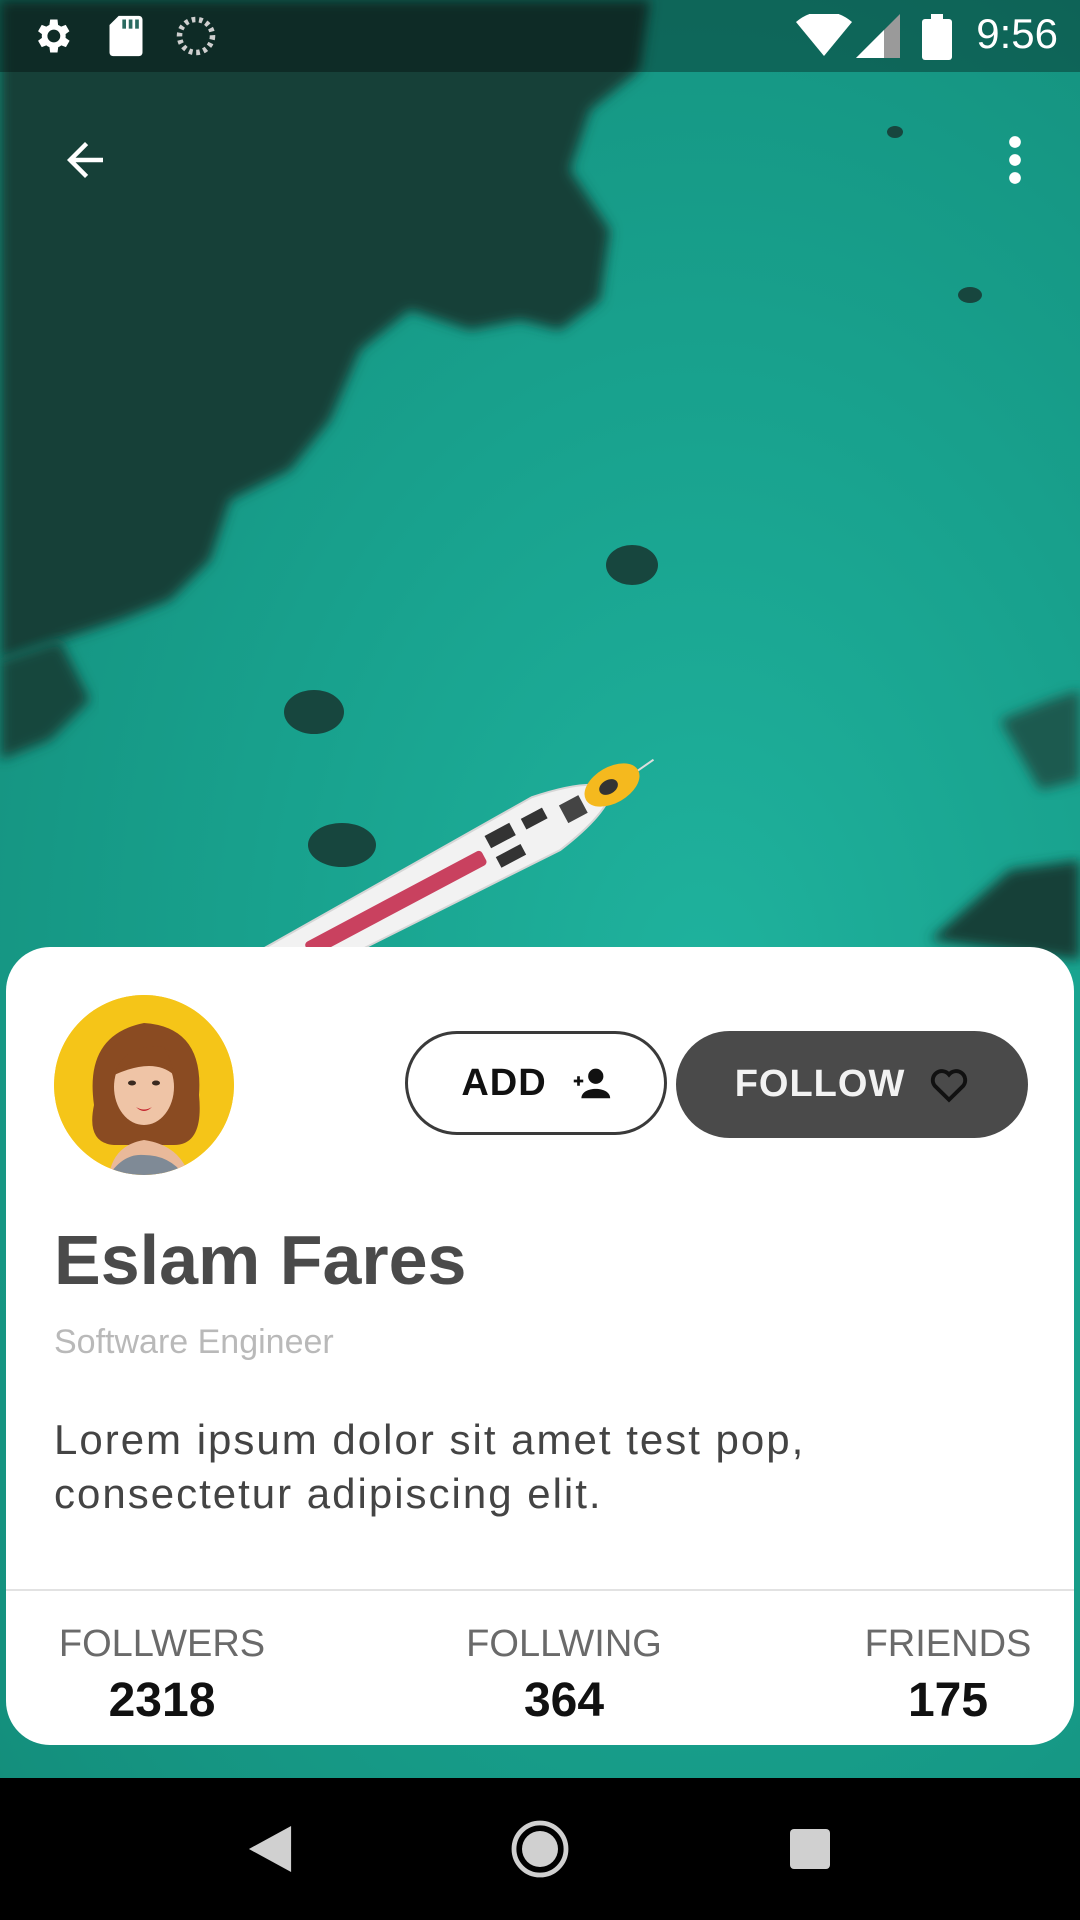 Image resolution: width=1080 pixels, height=1920 pixels. What do you see at coordinates (937, 39) in the screenshot?
I see `battery-icon` at bounding box center [937, 39].